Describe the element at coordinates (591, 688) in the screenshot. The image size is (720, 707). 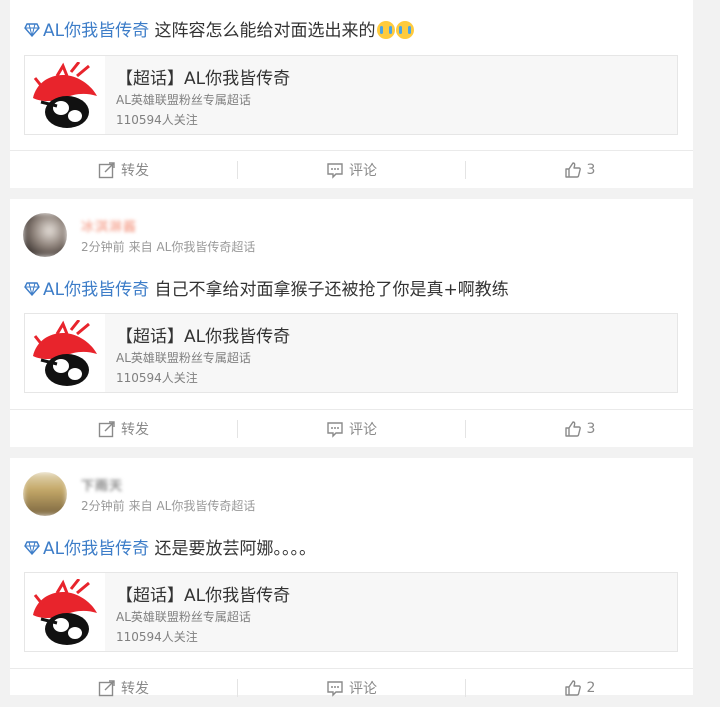
I see `like-count: 2` at that location.